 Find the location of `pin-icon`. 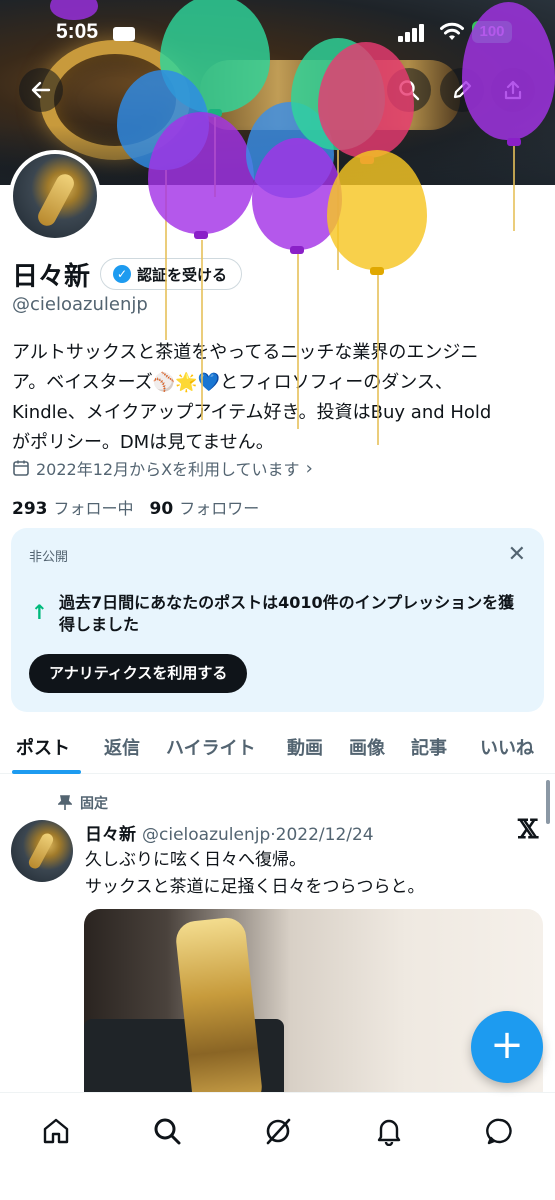

pin-icon is located at coordinates (65, 802).